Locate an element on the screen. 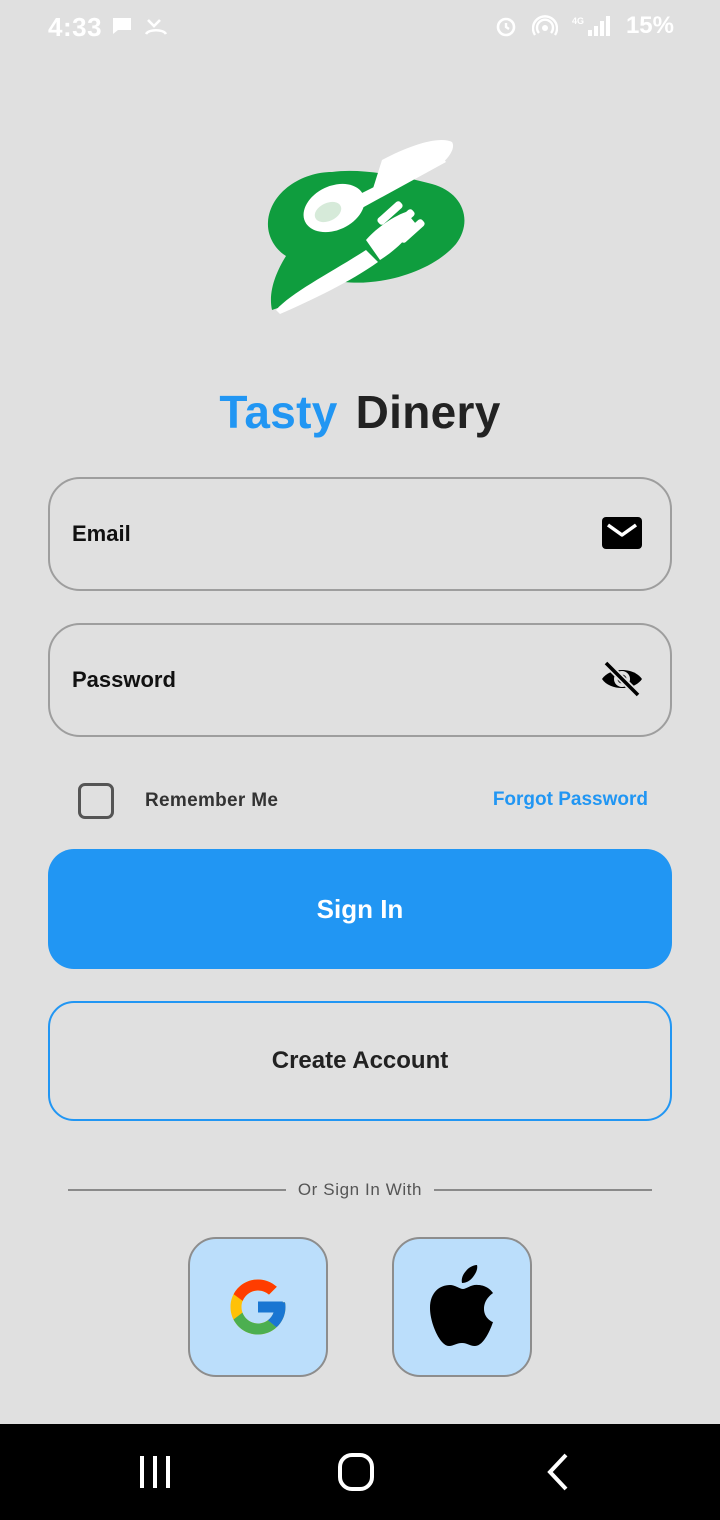 This screenshot has height=1520, width=720. remember-me-checkbox is located at coordinates (96, 801).